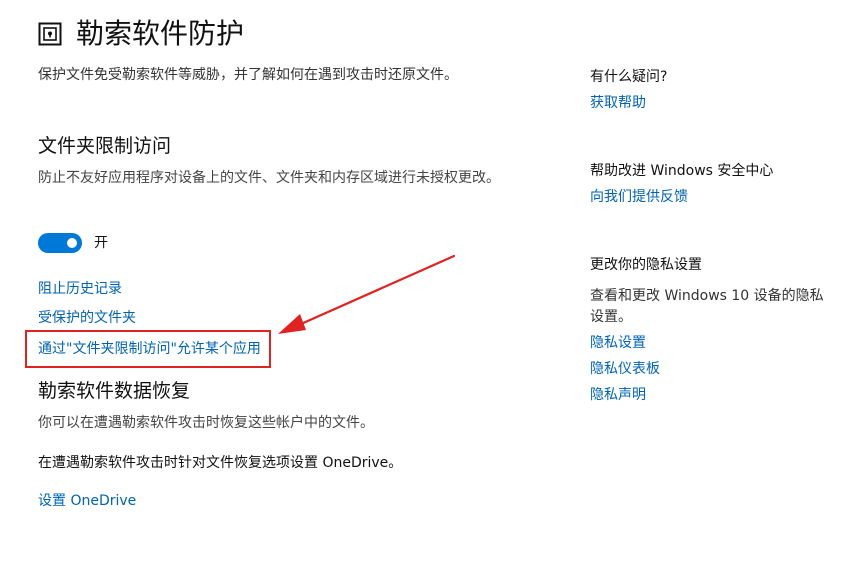  Describe the element at coordinates (160, 33) in the screenshot. I see `page-title: 勒索软件防护` at that location.